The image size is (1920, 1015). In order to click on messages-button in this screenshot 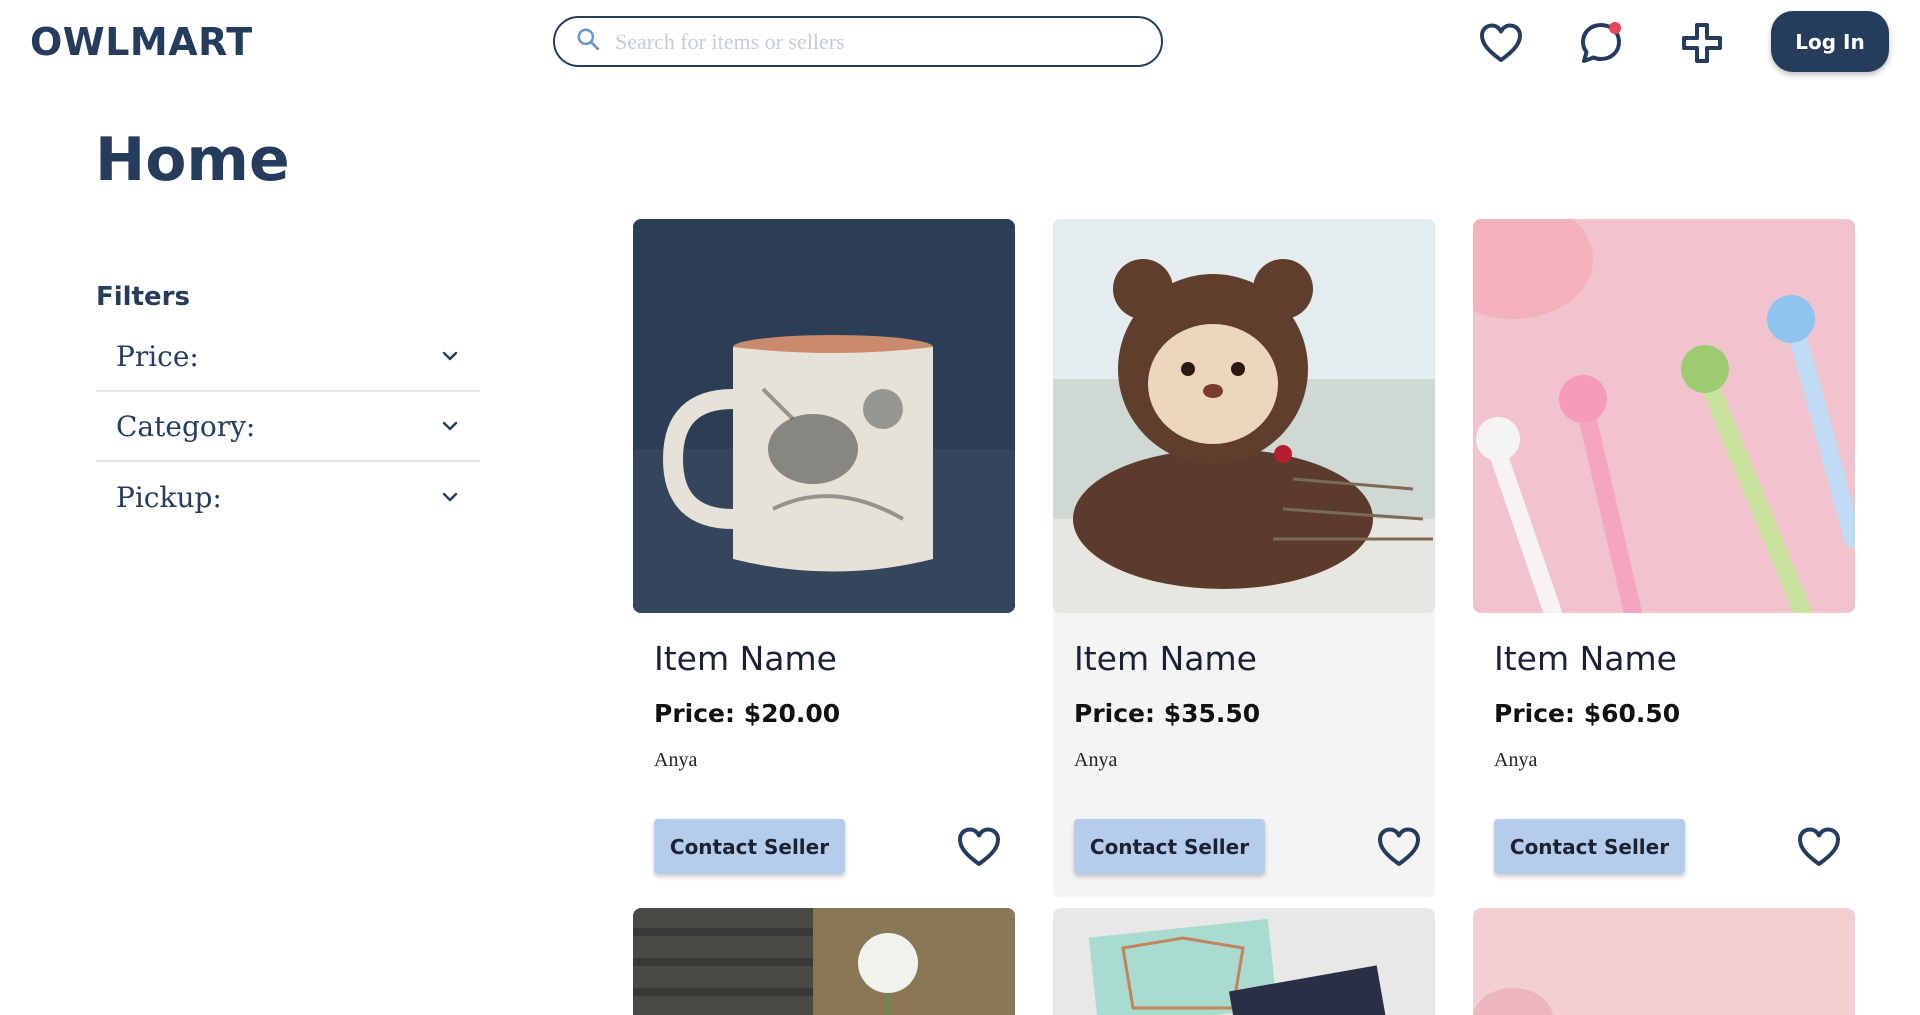, I will do `click(1601, 43)`.